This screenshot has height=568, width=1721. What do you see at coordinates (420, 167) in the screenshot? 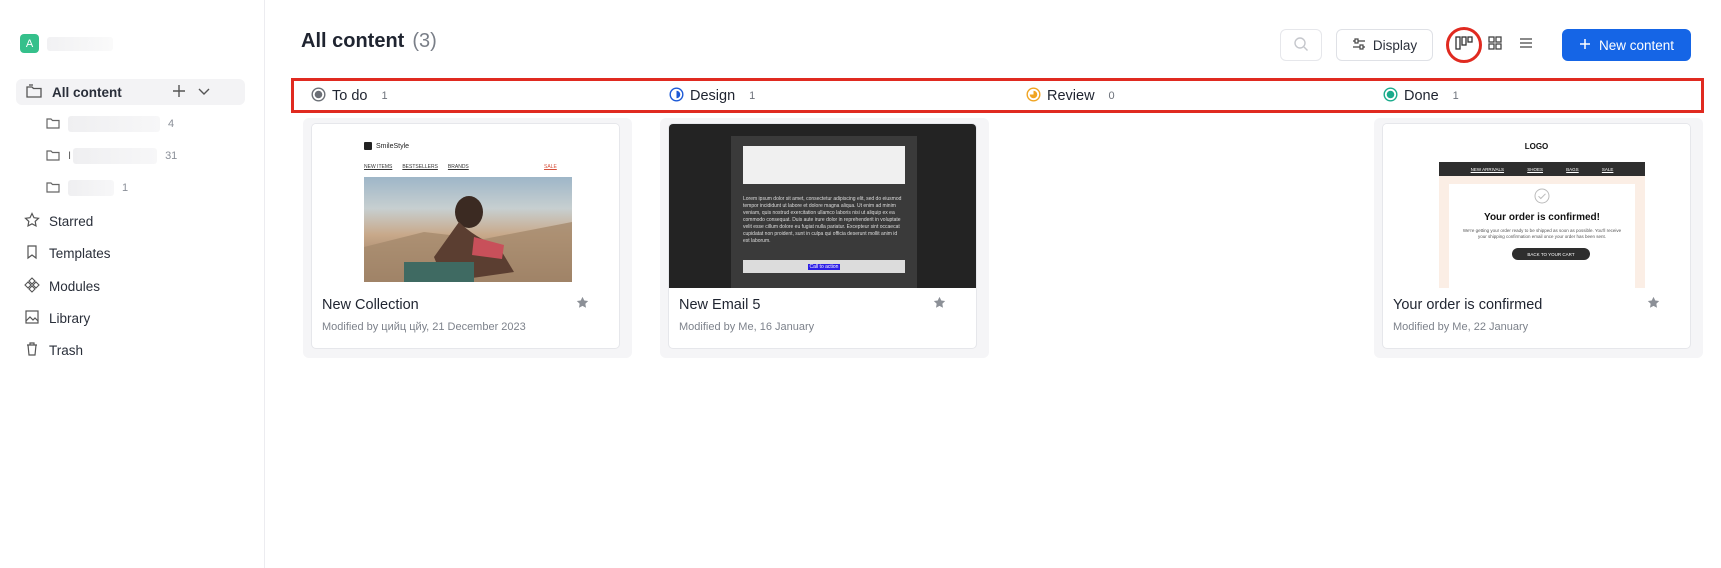
I see `thumb-nav-item: BESTSELLERS` at bounding box center [420, 167].